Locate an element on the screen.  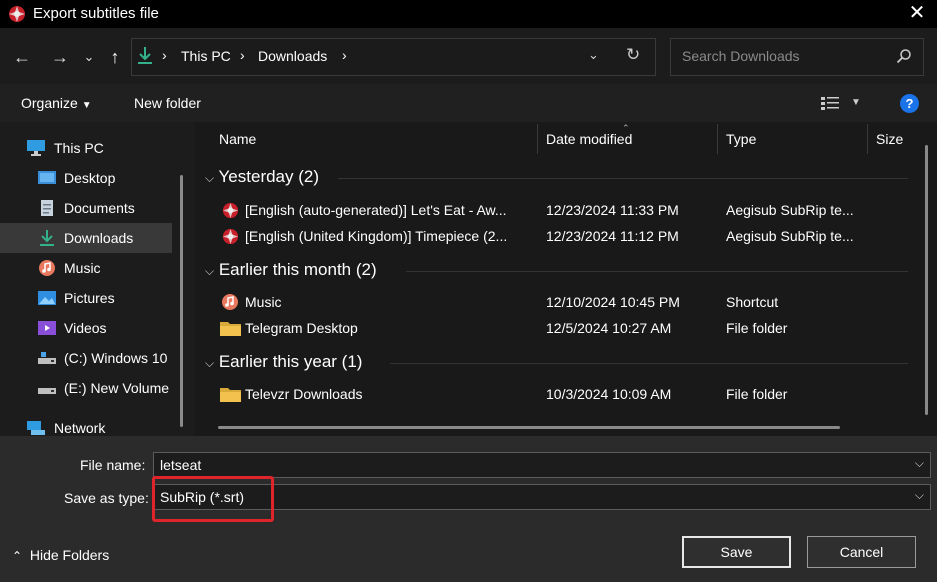
group-header-earlier-this-year: ⌵ Earlier this year (1) is located at coordinates (283, 364).